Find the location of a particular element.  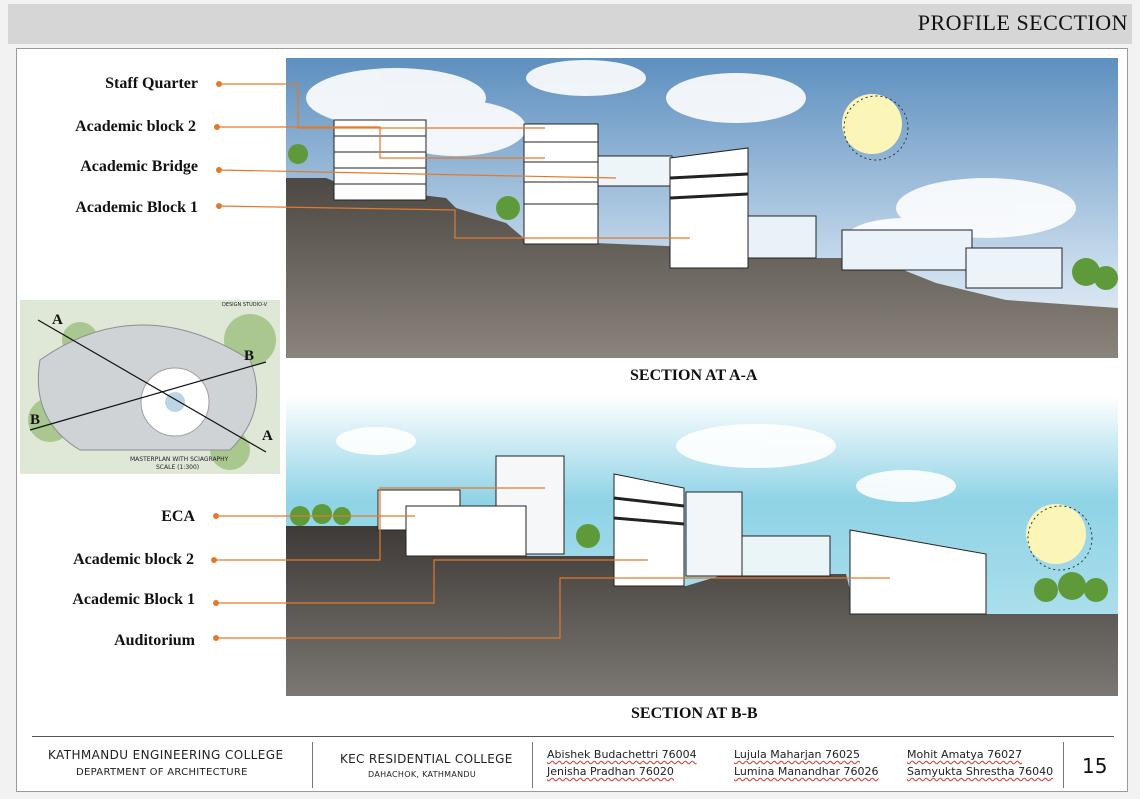

team-member: Lumina Manandhar 76026 is located at coordinates (806, 771).